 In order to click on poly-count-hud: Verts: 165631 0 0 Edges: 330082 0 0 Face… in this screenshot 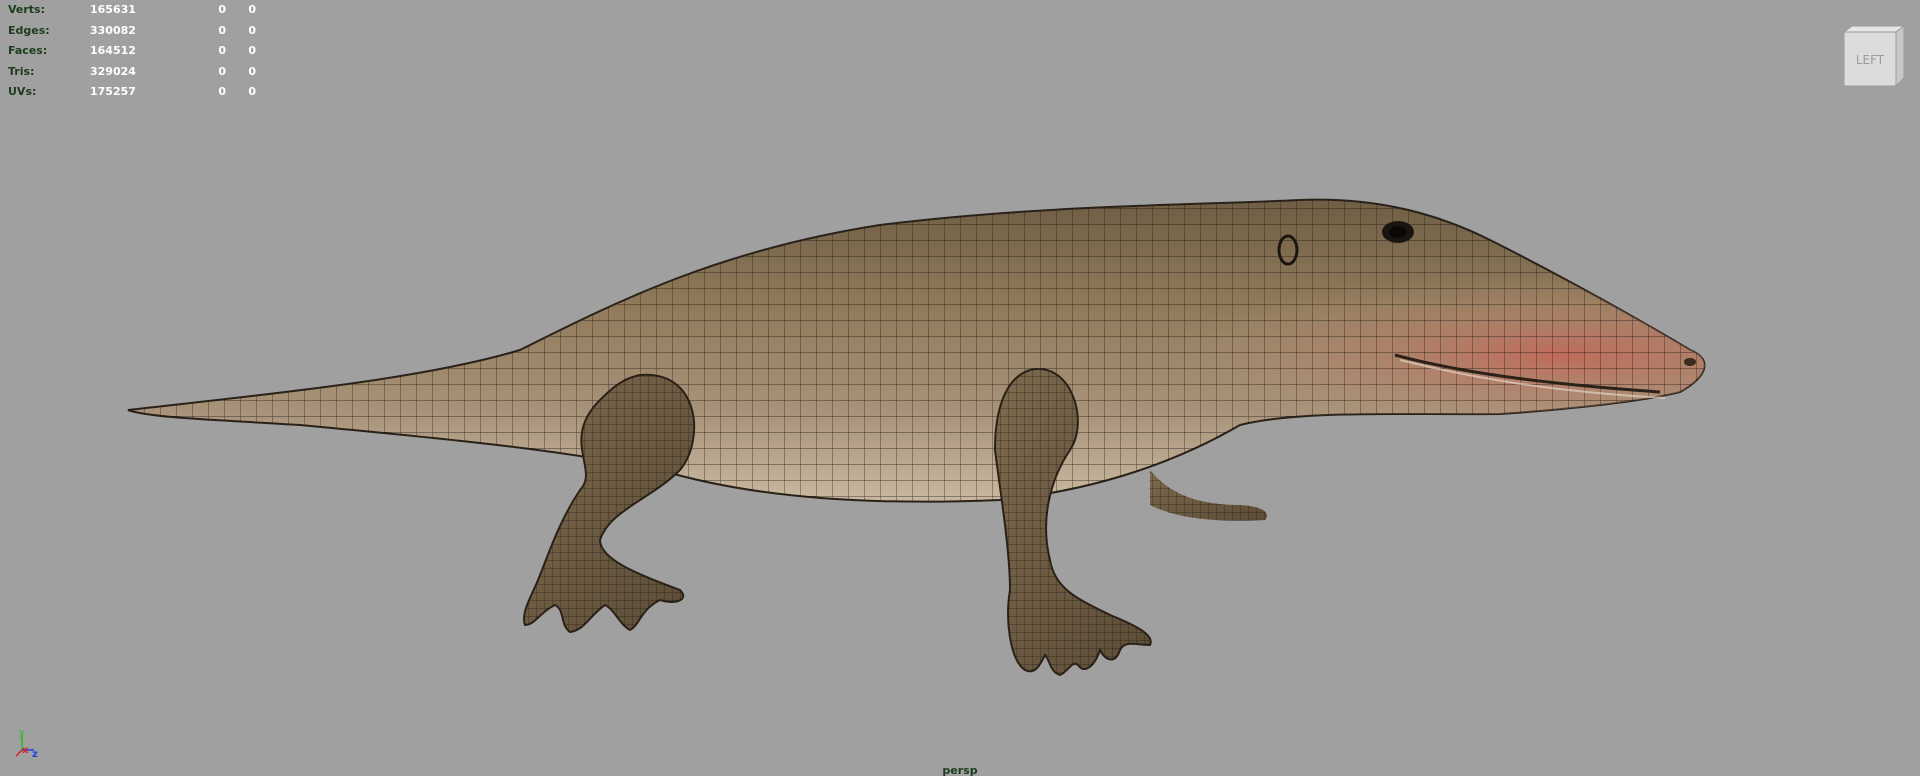, I will do `click(132, 51)`.